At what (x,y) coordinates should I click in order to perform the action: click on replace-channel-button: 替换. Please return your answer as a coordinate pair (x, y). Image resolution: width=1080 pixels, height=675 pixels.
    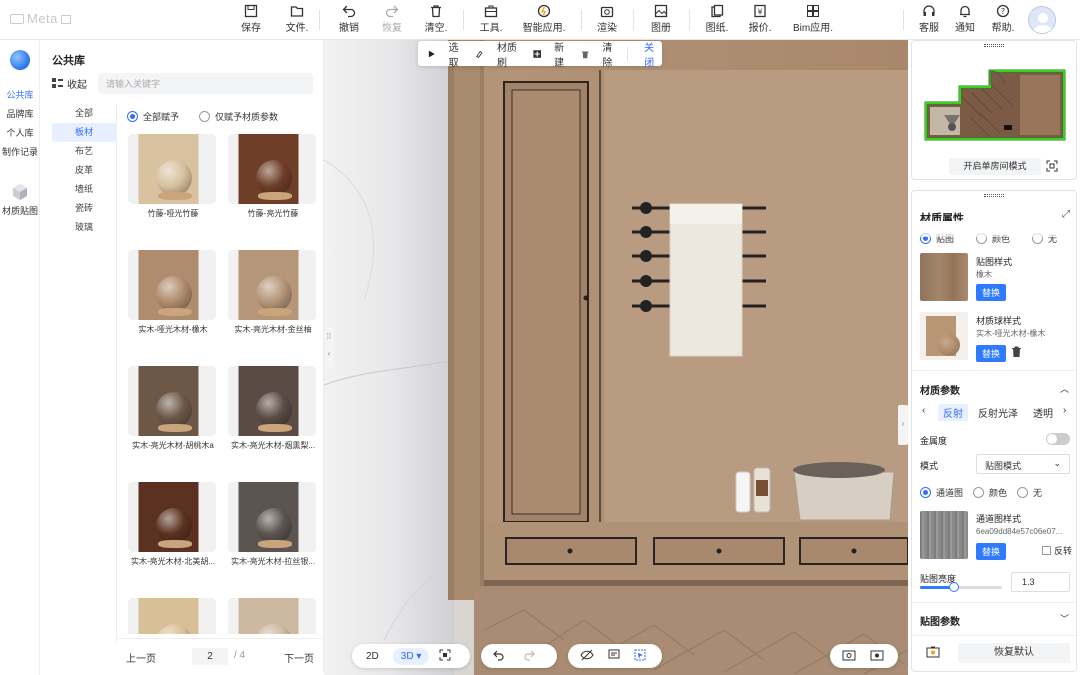
    Looking at the image, I should click on (991, 551).